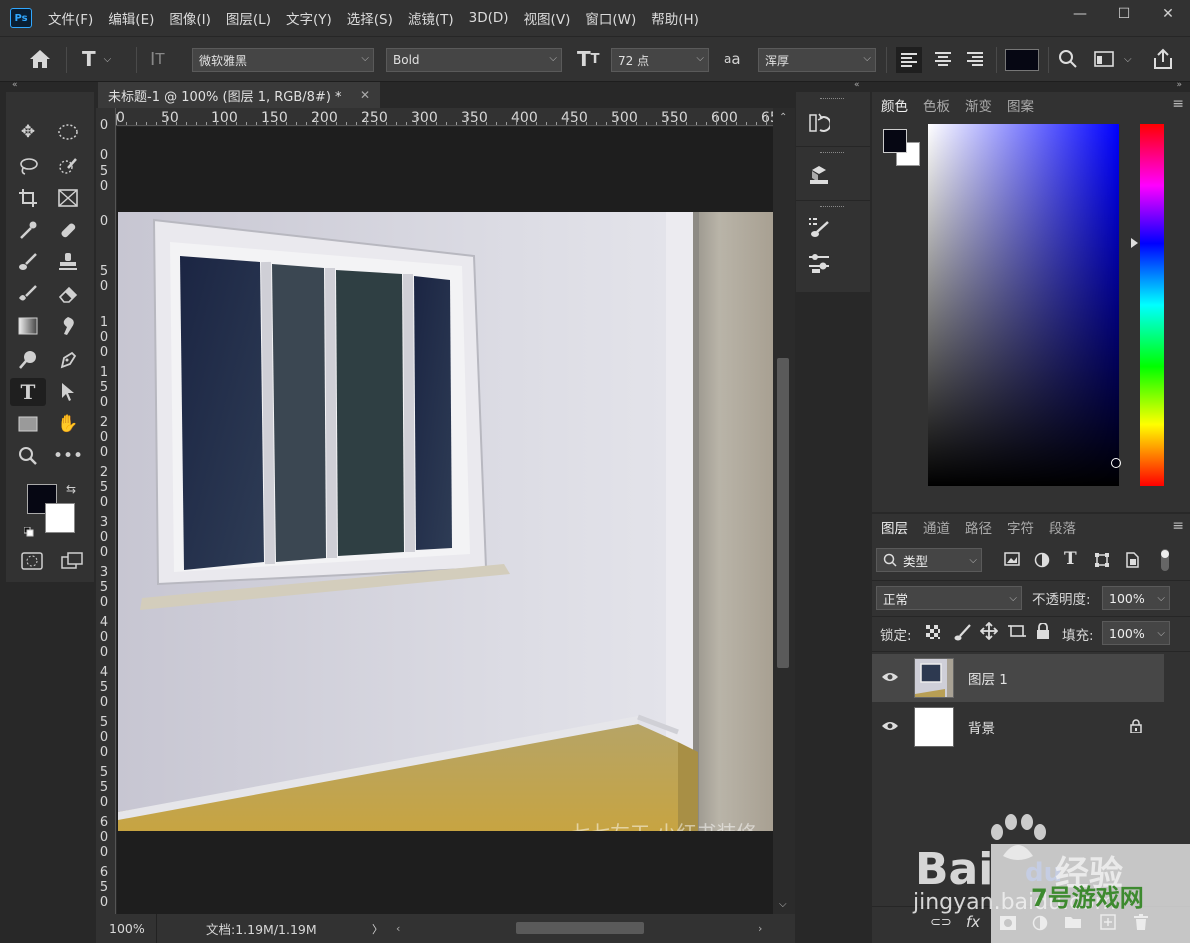 The image size is (1190, 943). What do you see at coordinates (936, 105) in the screenshot?
I see `tab-swatches: 色板` at bounding box center [936, 105].